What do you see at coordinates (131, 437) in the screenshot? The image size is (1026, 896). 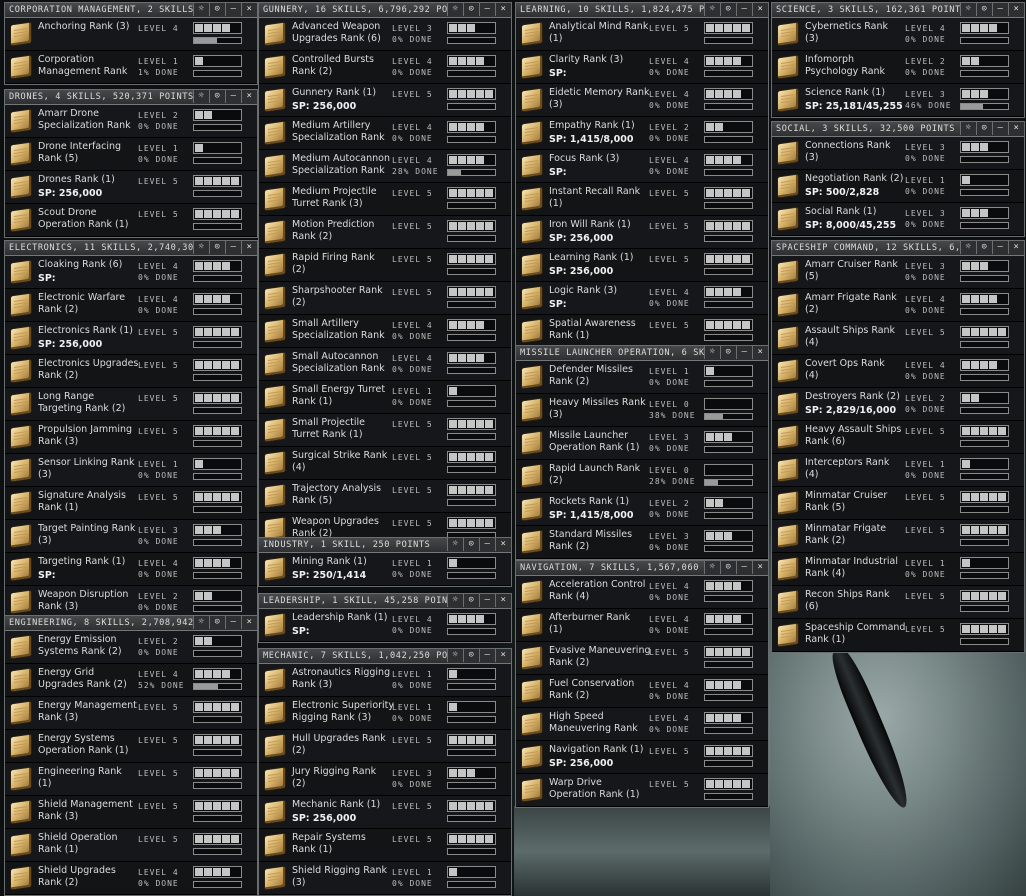 I see `skill-row: Propulsion Jamming Rank (3) LEVEL 5` at bounding box center [131, 437].